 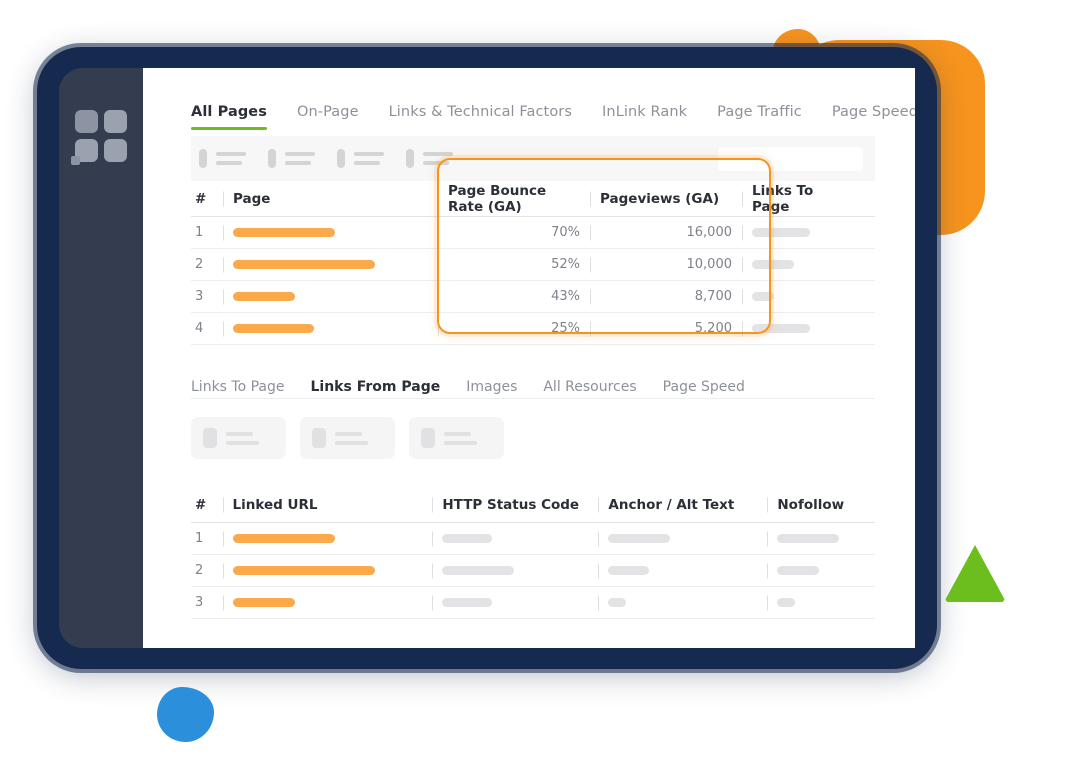 What do you see at coordinates (491, 387) in the screenshot?
I see `tab-images: Images` at bounding box center [491, 387].